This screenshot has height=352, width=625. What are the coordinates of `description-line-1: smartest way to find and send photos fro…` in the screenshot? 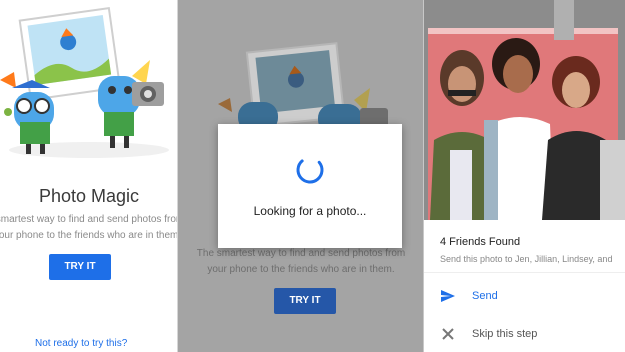 It's located at (89, 219).